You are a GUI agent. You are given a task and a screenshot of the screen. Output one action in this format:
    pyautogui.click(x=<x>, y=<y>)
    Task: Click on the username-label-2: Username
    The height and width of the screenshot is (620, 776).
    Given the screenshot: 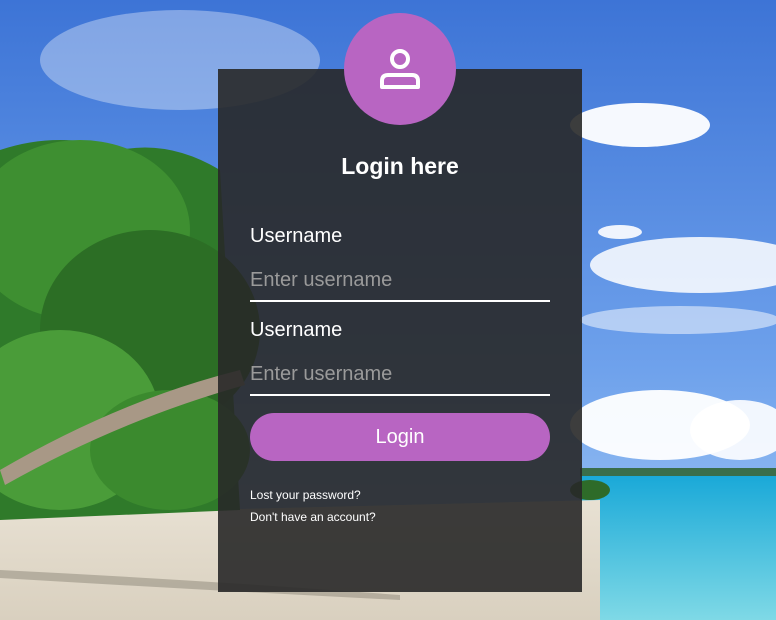 What is the action you would take?
    pyautogui.click(x=296, y=330)
    